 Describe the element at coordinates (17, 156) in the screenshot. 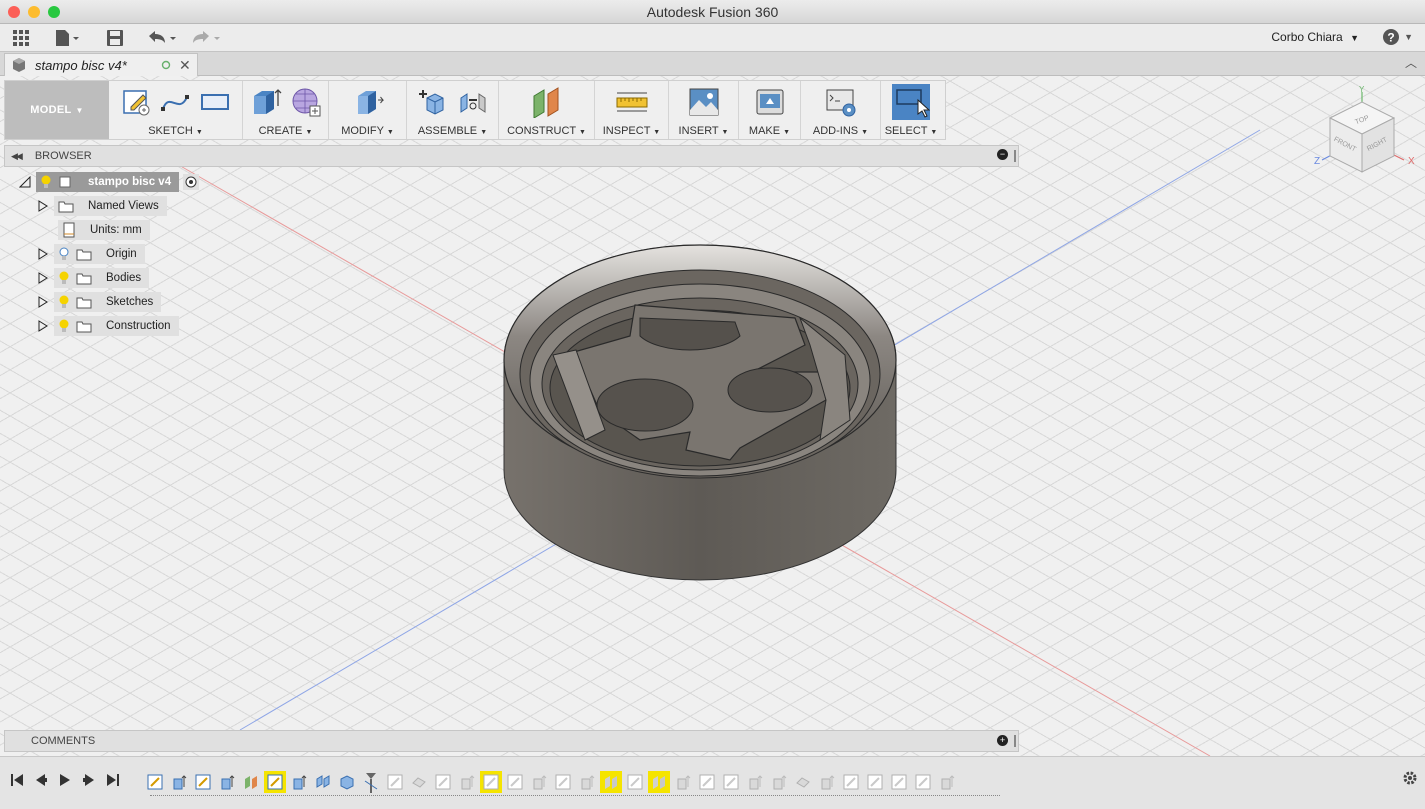

I see `collapse-panel-icon: ◀◀` at that location.